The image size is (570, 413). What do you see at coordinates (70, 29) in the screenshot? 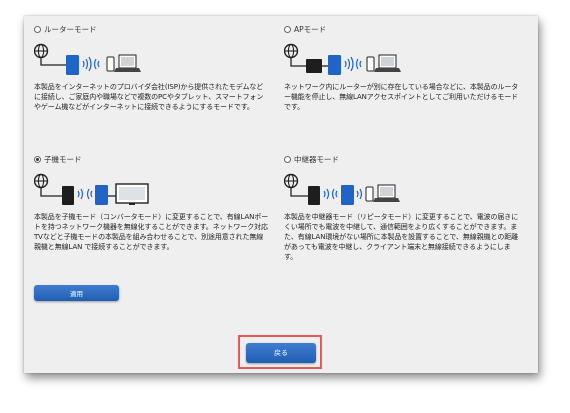
I see `mode-router-label: ルーターモード` at bounding box center [70, 29].